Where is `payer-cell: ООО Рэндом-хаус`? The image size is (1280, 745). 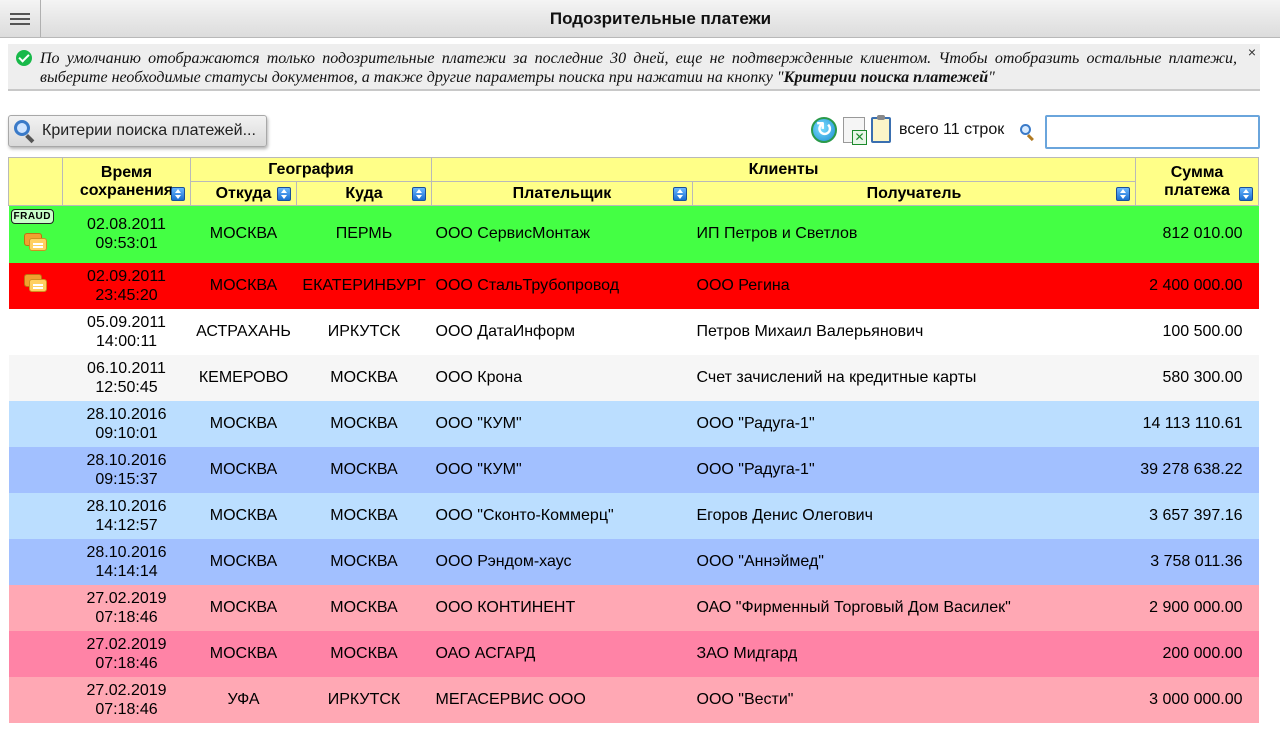
payer-cell: ООО Рэндом-хаус is located at coordinates (503, 561).